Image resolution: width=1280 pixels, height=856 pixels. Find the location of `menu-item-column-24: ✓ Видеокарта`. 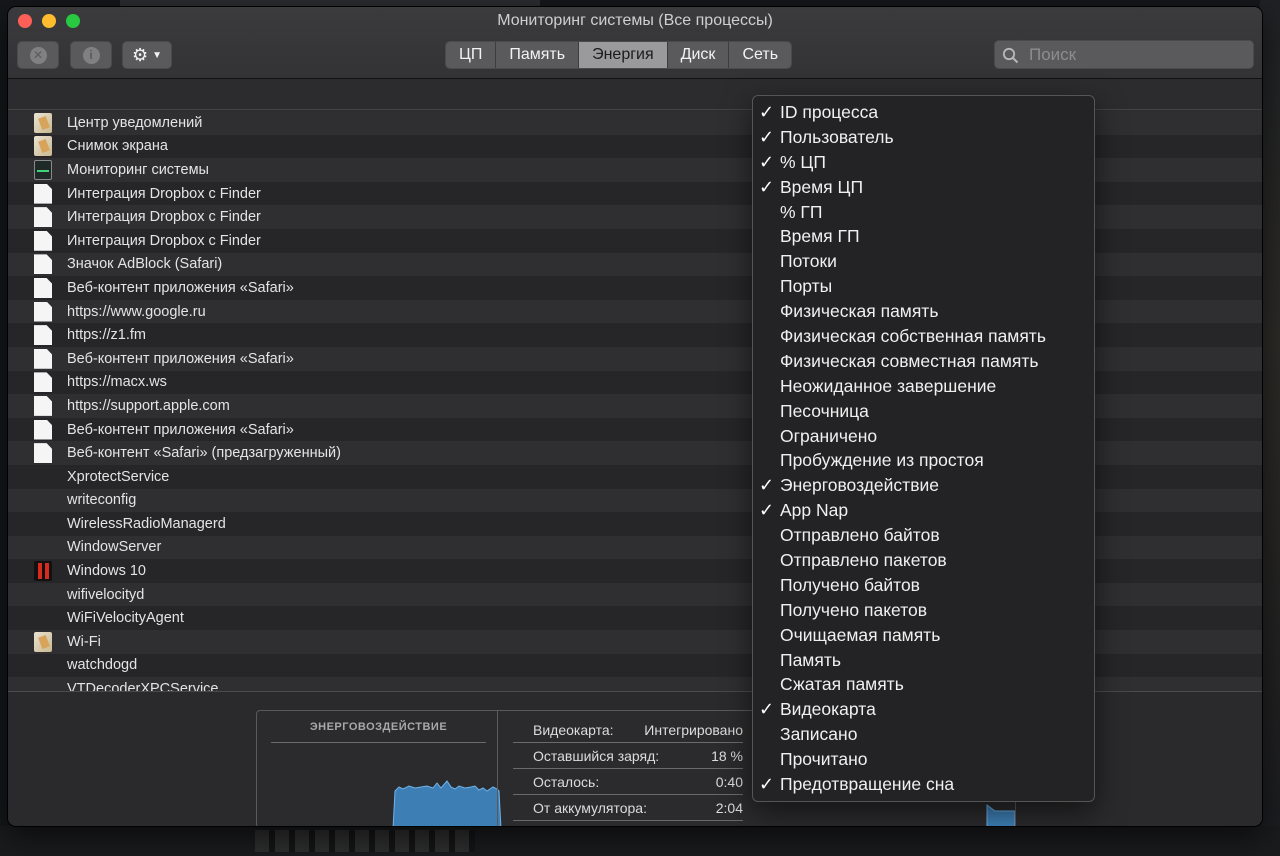

menu-item-column-24: ✓ Видеокарта is located at coordinates (923, 709).